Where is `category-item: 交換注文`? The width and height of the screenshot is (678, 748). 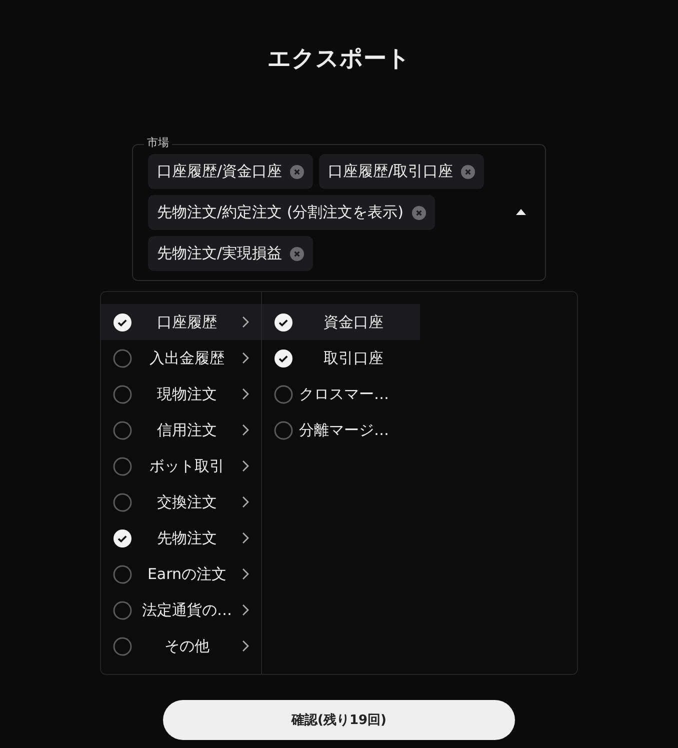 category-item: 交換注文 is located at coordinates (181, 502).